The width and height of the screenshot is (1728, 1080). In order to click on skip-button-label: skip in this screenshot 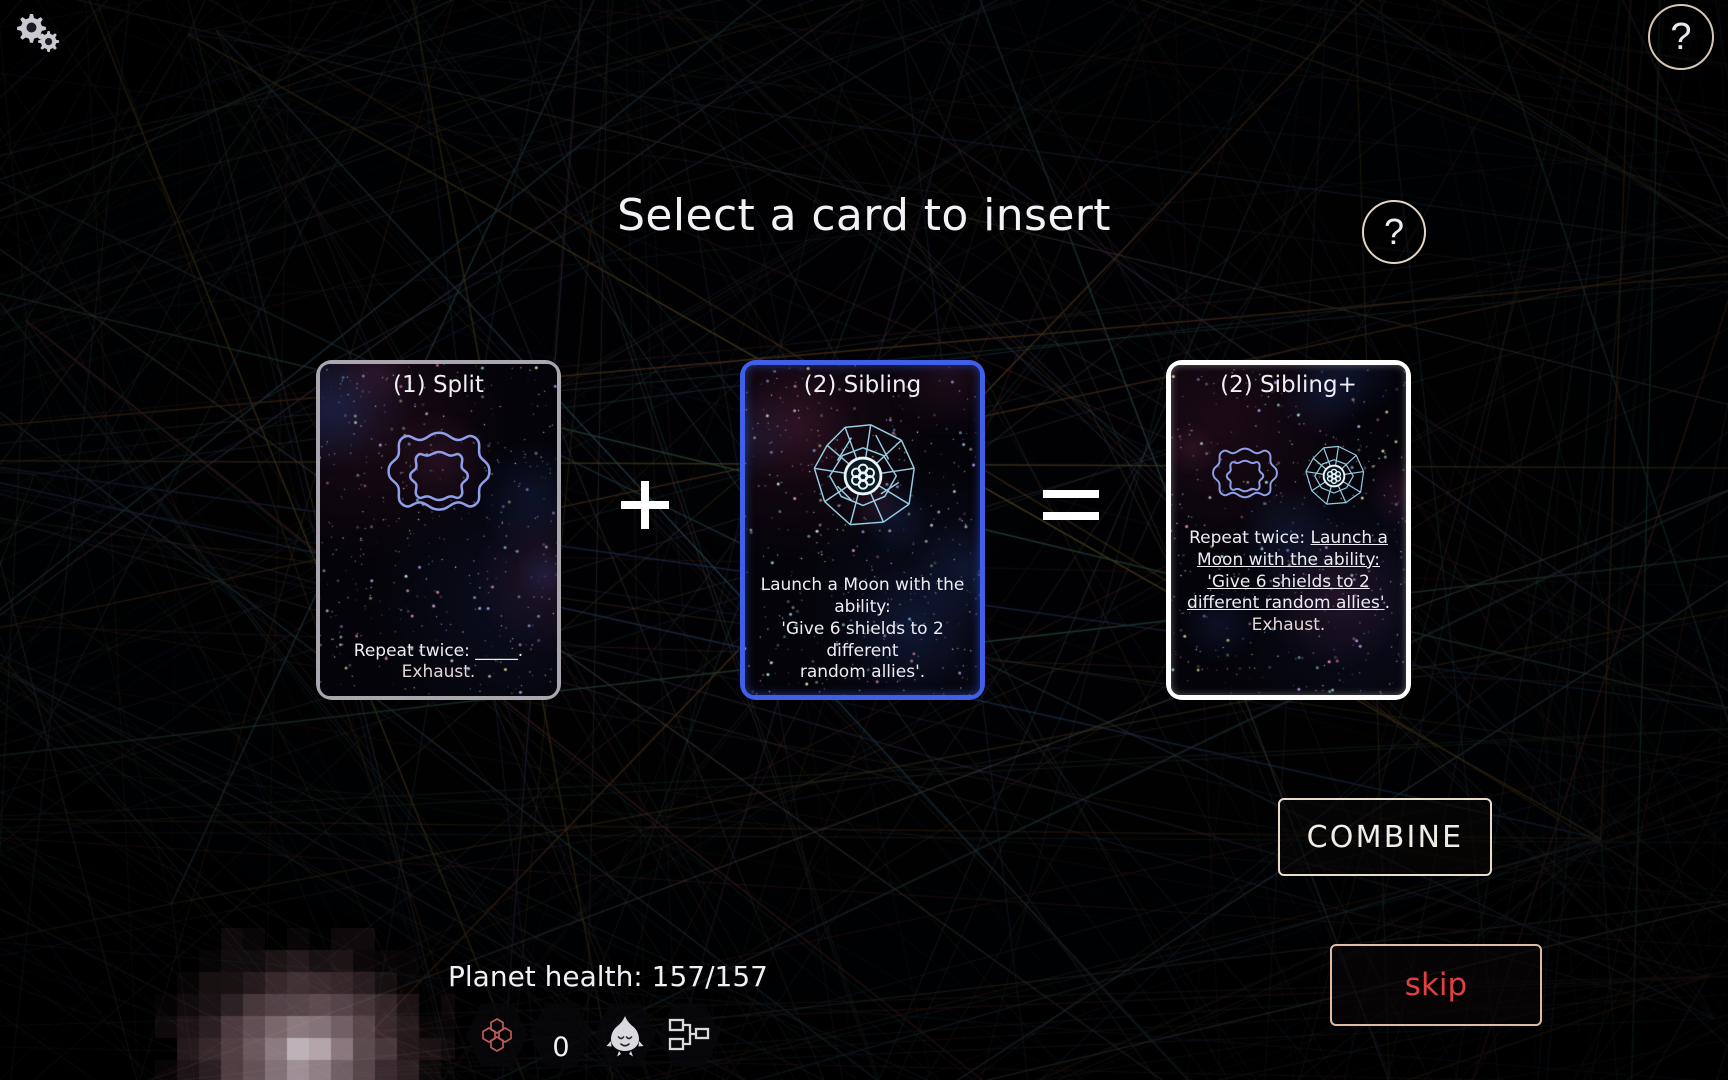, I will do `click(1436, 985)`.